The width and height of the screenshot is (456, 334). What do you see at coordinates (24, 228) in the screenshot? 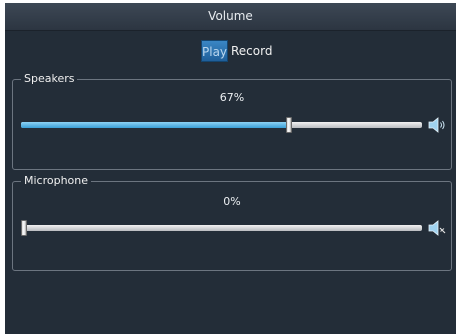
I see `microphone-volume-thumb` at bounding box center [24, 228].